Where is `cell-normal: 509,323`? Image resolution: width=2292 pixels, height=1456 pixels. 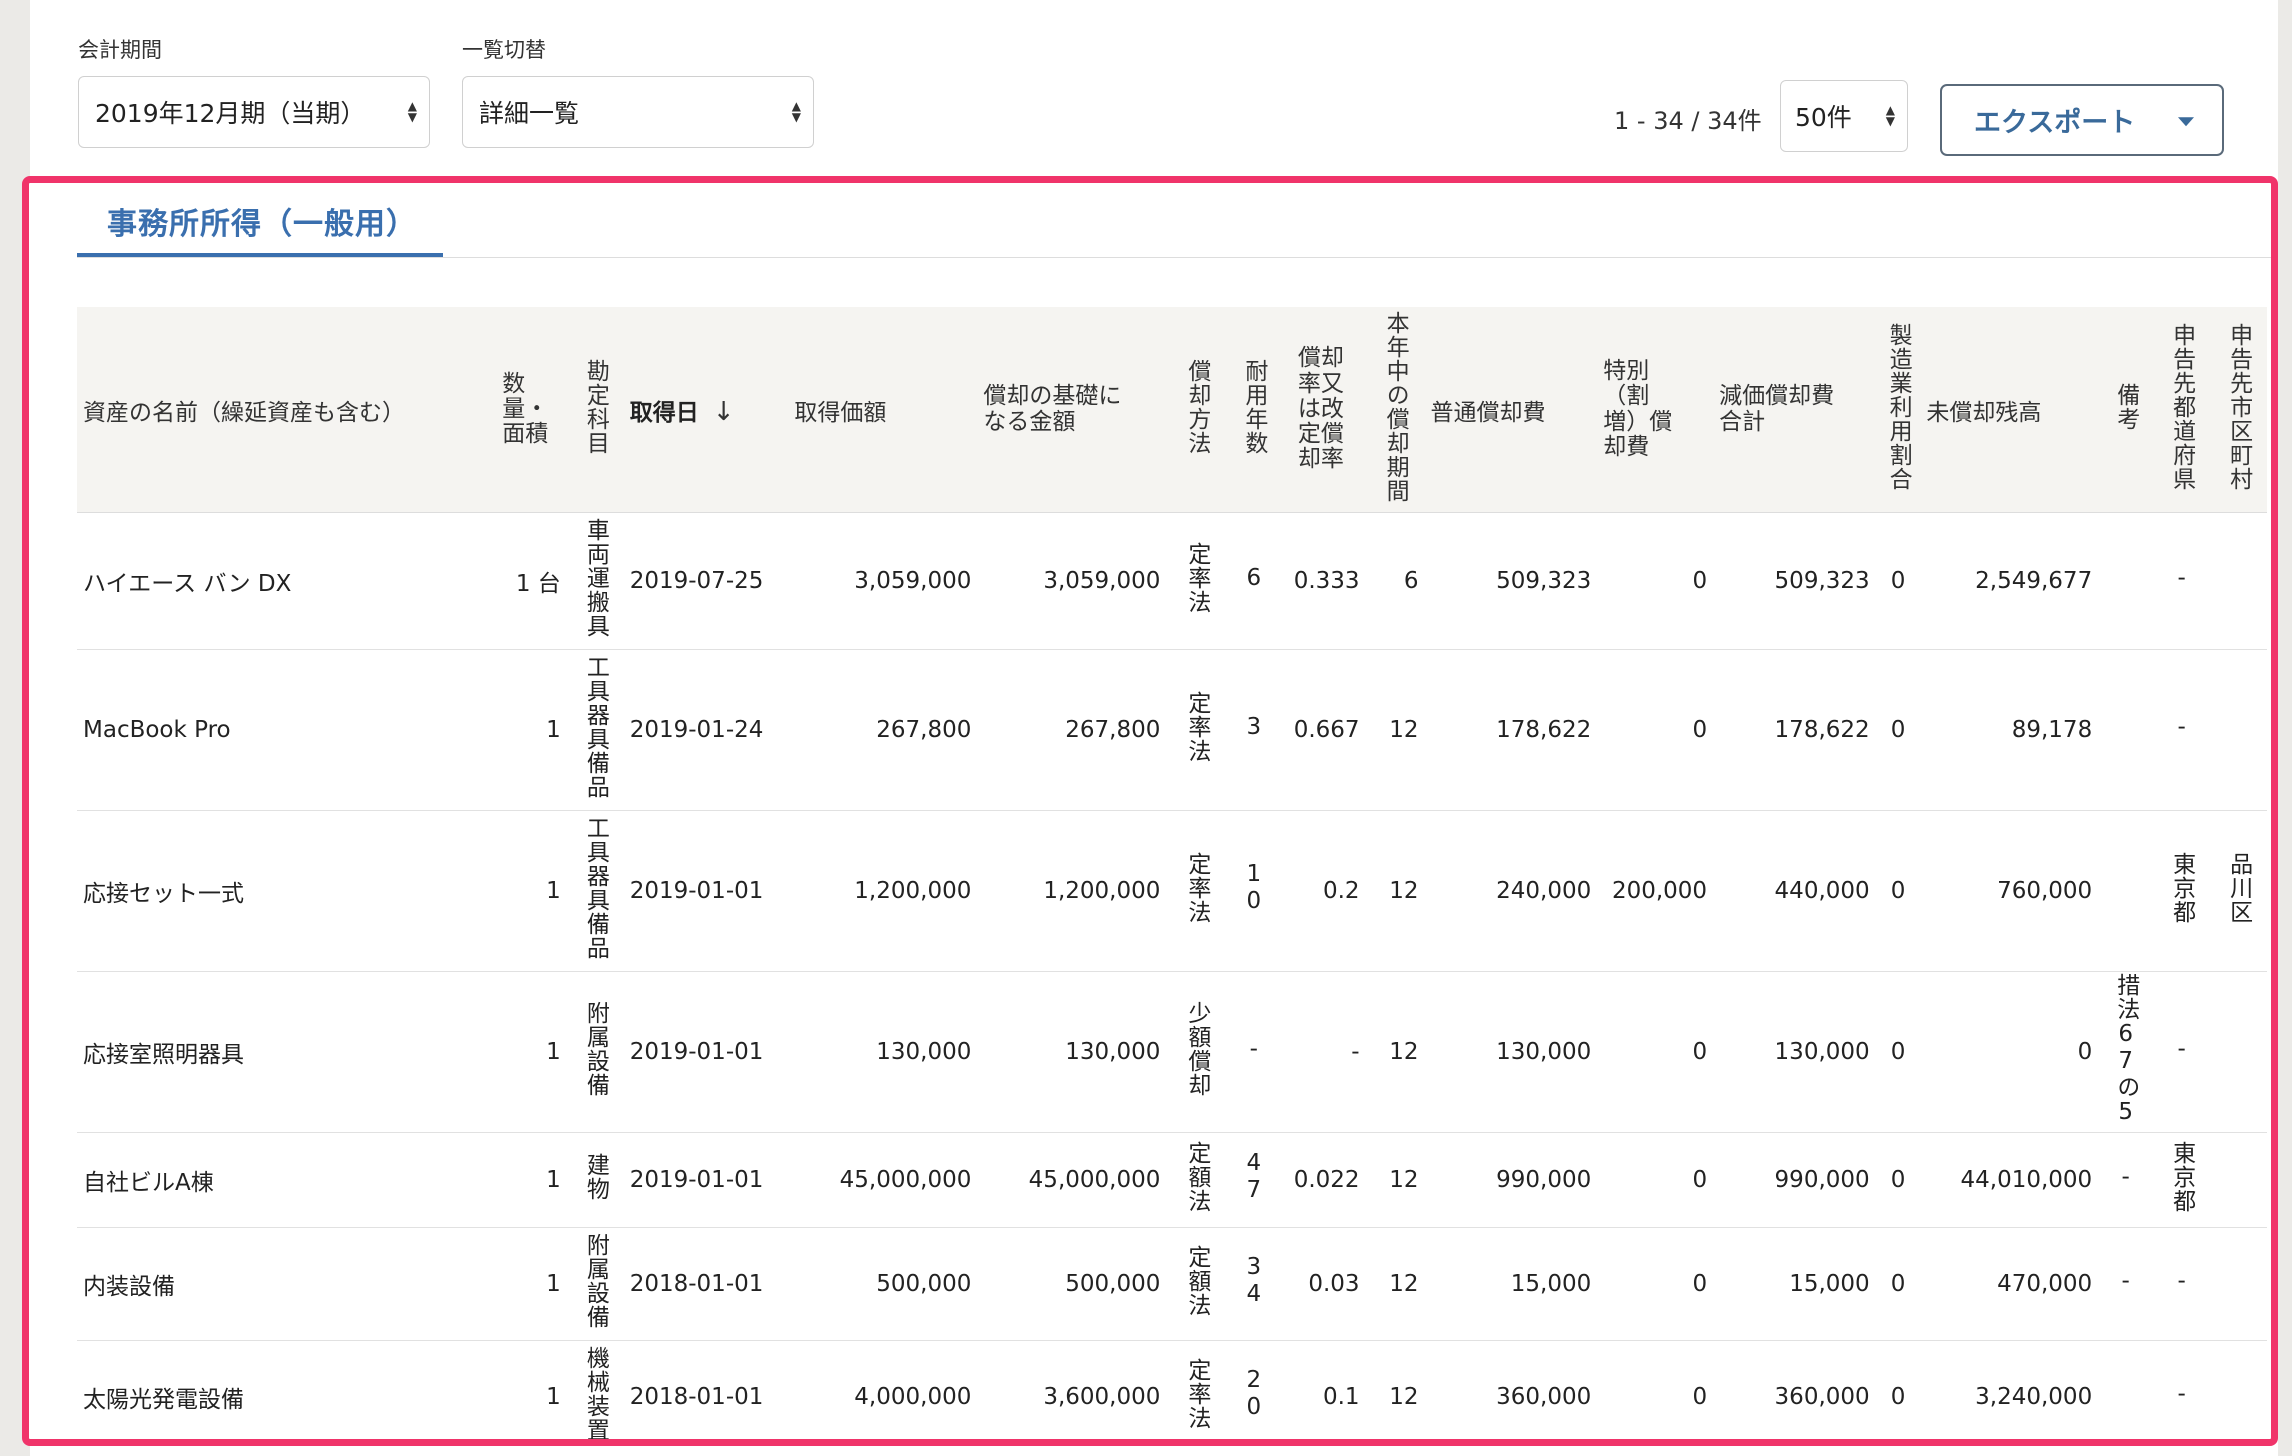
cell-normal: 509,323 is located at coordinates (1511, 581).